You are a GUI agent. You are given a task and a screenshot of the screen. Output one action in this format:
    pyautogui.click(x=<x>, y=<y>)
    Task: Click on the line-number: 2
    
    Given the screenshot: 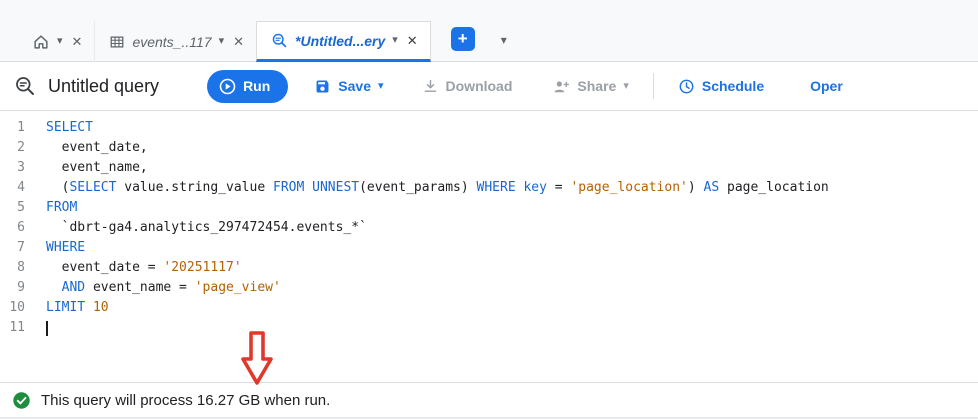 What is the action you would take?
    pyautogui.click(x=21, y=147)
    